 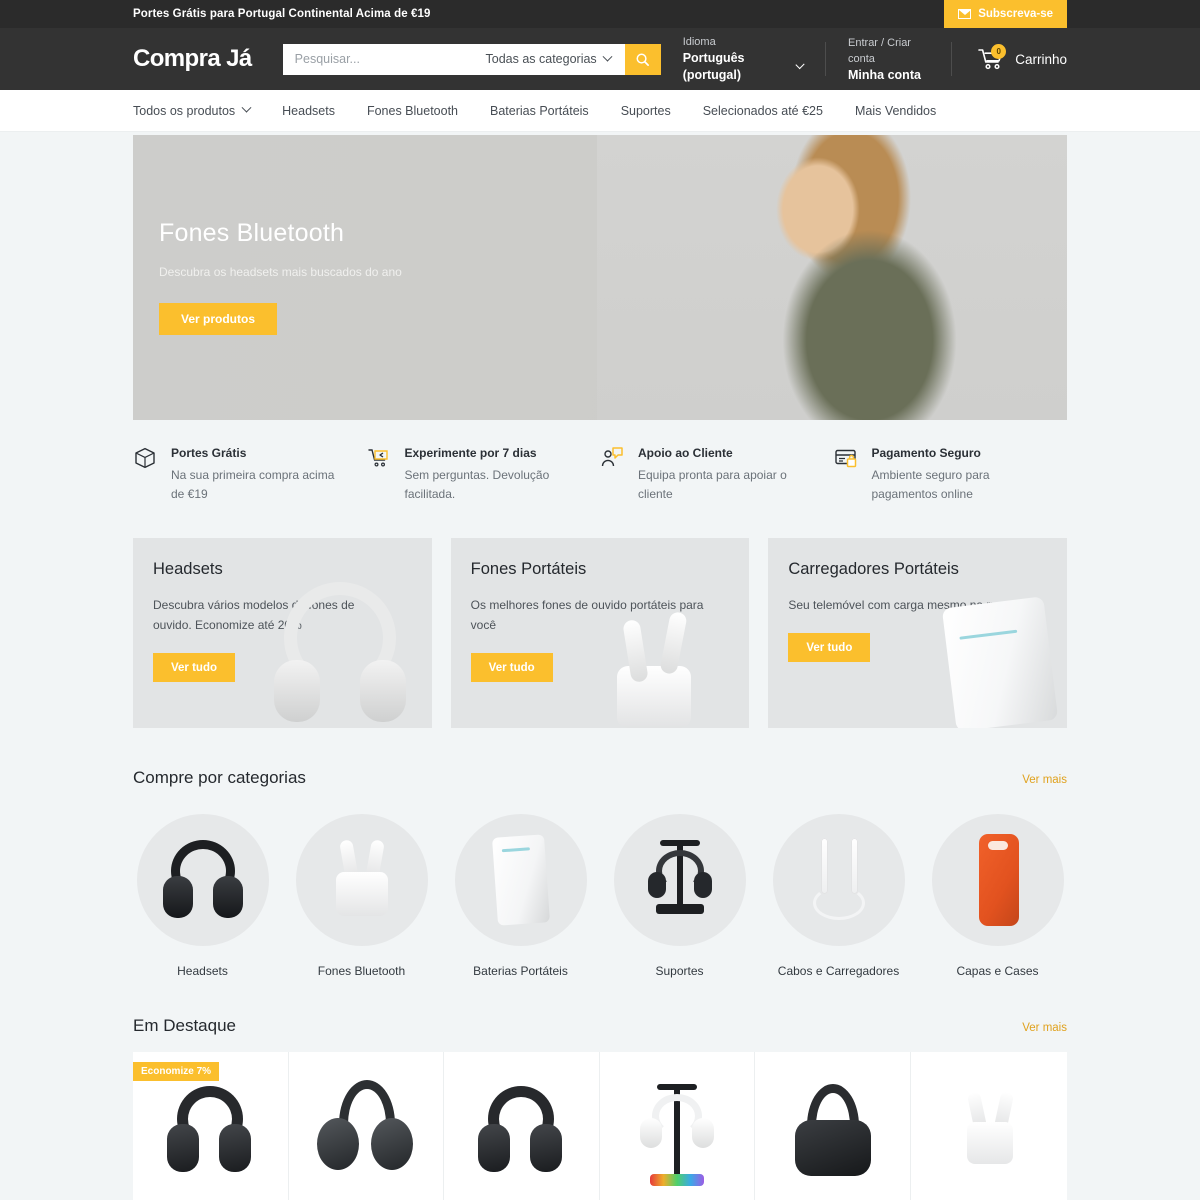 I want to click on search-bar: Todas as categorias, so click(x=471, y=59).